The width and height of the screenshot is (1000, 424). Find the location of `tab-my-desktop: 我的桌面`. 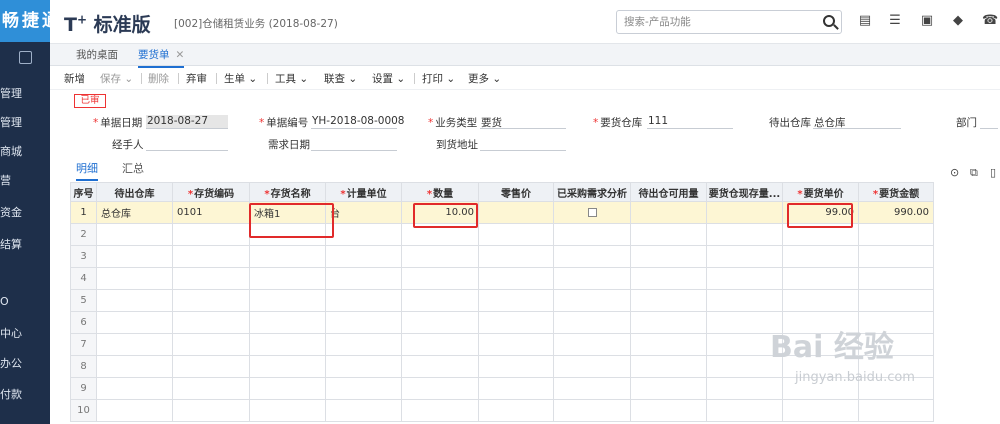

tab-my-desktop: 我的桌面 is located at coordinates (97, 54).